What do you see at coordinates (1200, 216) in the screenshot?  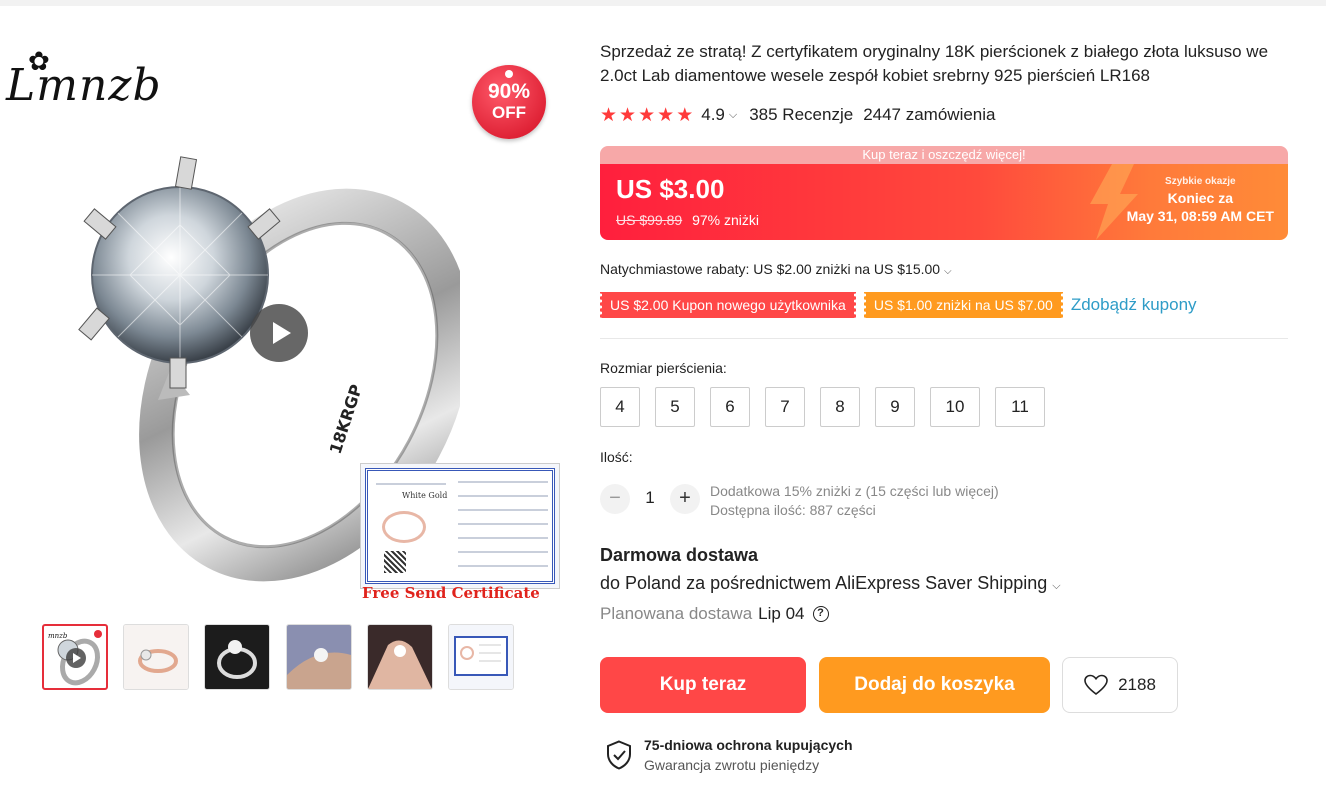 I see `flash-deal-end-time: May 31, 08:59 AM CET` at bounding box center [1200, 216].